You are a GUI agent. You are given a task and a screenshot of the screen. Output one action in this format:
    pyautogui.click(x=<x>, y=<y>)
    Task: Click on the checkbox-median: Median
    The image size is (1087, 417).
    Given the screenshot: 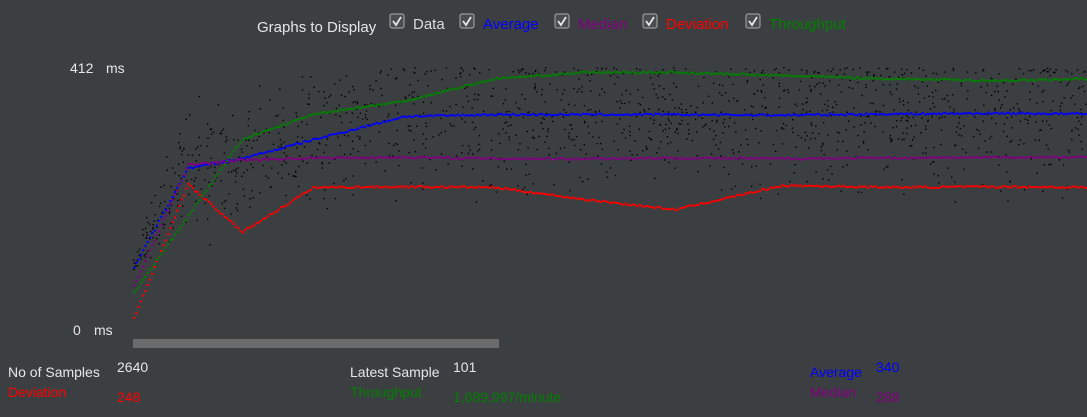 What is the action you would take?
    pyautogui.click(x=590, y=23)
    